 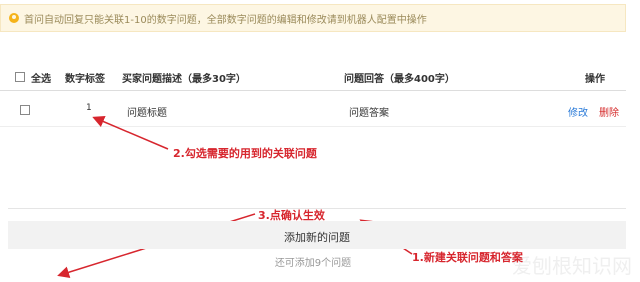 What do you see at coordinates (467, 257) in the screenshot?
I see `annotation-step1: 1.新建关联问题和答案` at bounding box center [467, 257].